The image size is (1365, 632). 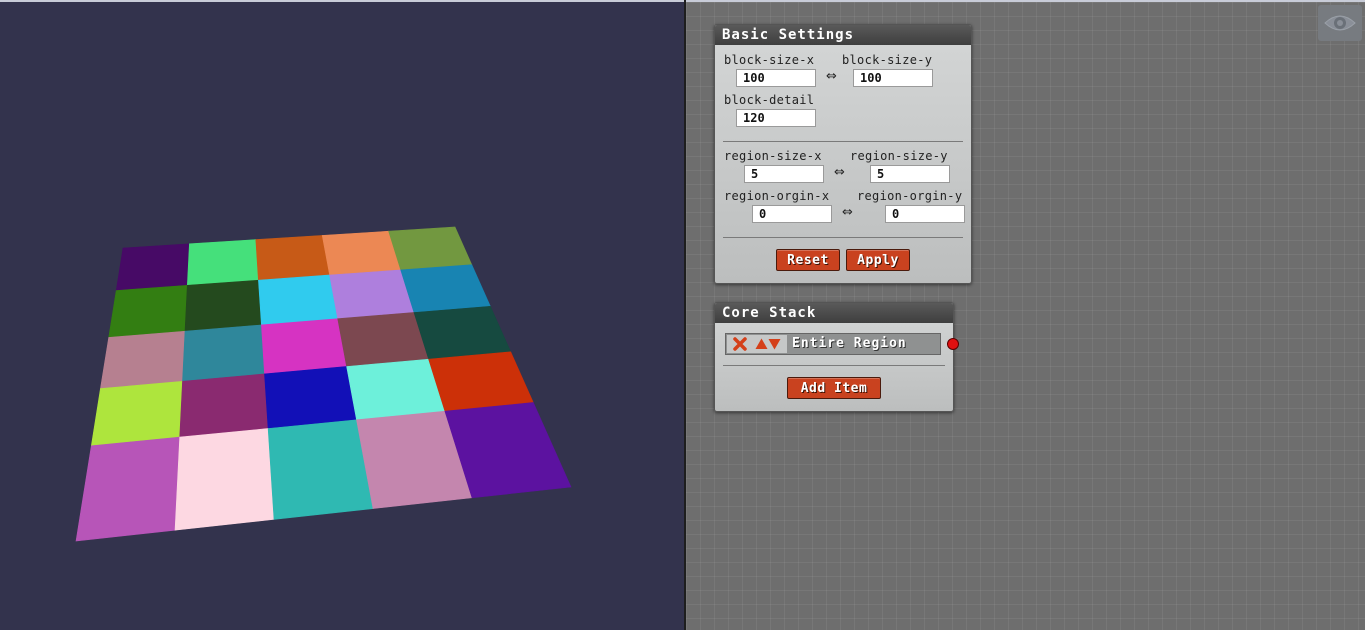 I want to click on link-region-origin-toggle: ⇔, so click(x=847, y=212).